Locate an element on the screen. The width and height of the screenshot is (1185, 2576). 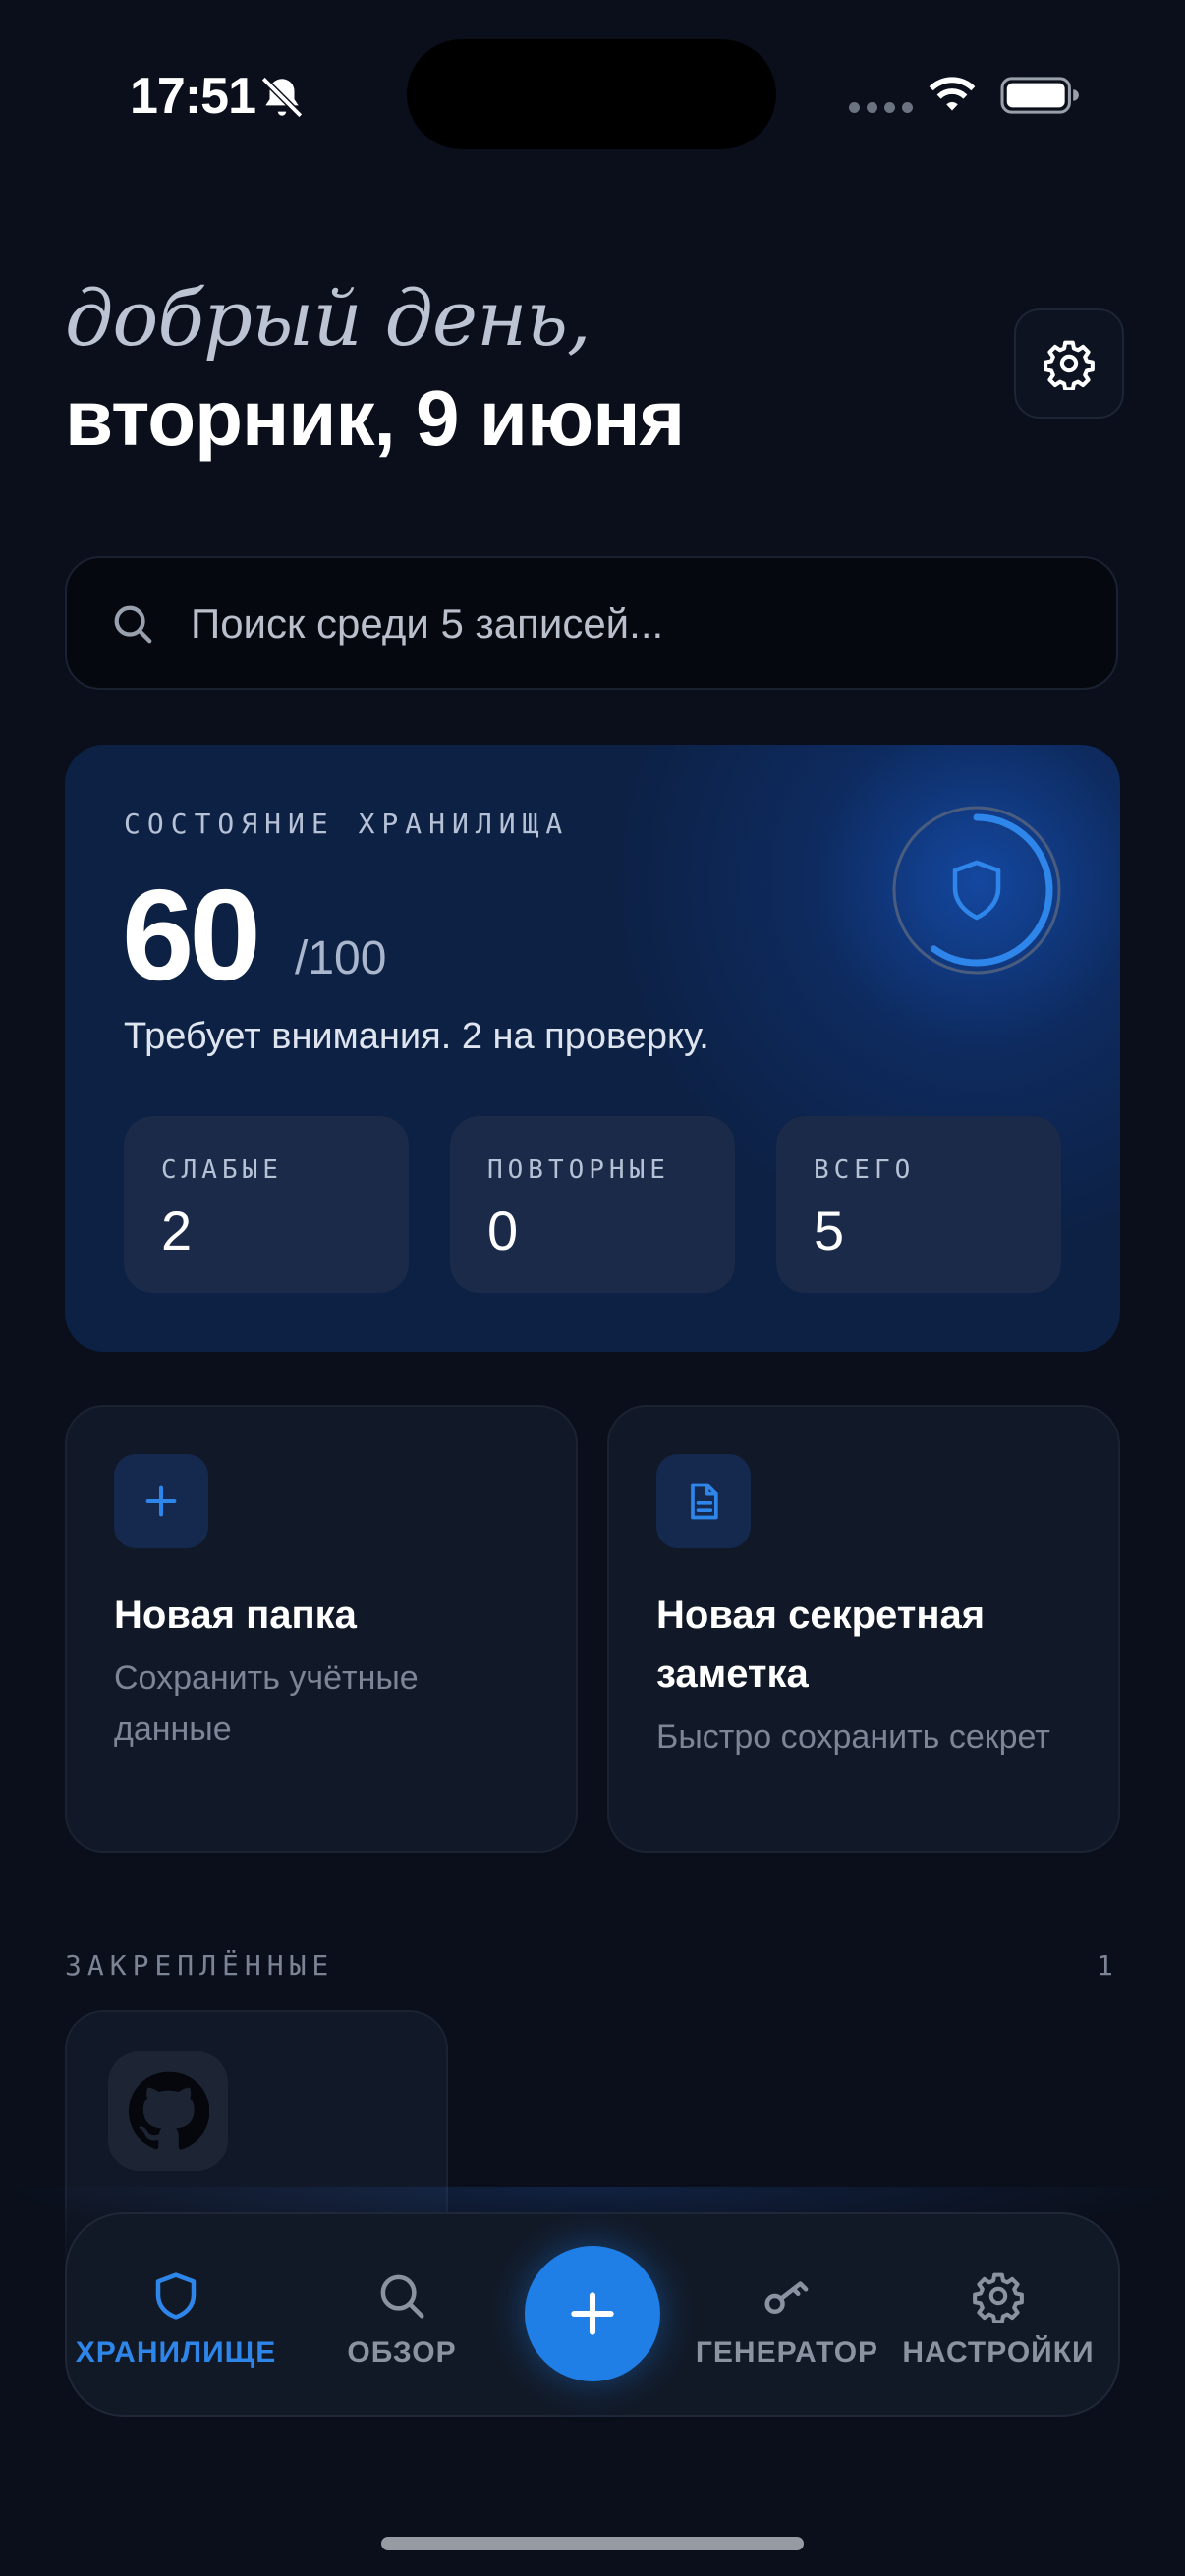
search-input is located at coordinates (633, 624).